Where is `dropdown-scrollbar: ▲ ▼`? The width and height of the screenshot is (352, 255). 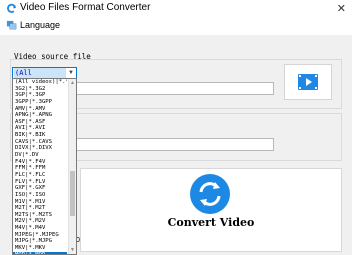
dropdown-scrollbar: ▲ ▼ is located at coordinates (72, 166).